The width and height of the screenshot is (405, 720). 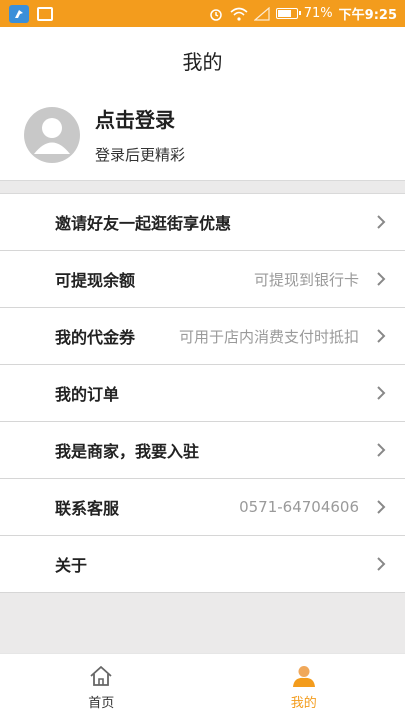 What do you see at coordinates (268, 336) in the screenshot?
I see `menu-item-hint: 可用于店内消费支付时抵扣` at bounding box center [268, 336].